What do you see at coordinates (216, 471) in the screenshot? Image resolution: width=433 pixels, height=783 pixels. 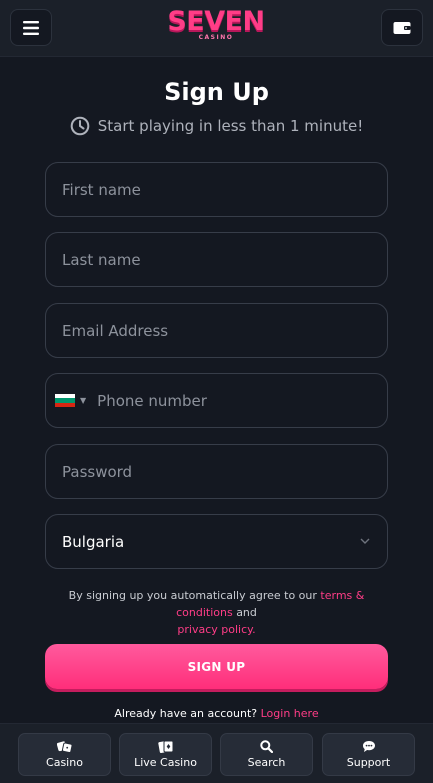 I see `password-field: Password` at bounding box center [216, 471].